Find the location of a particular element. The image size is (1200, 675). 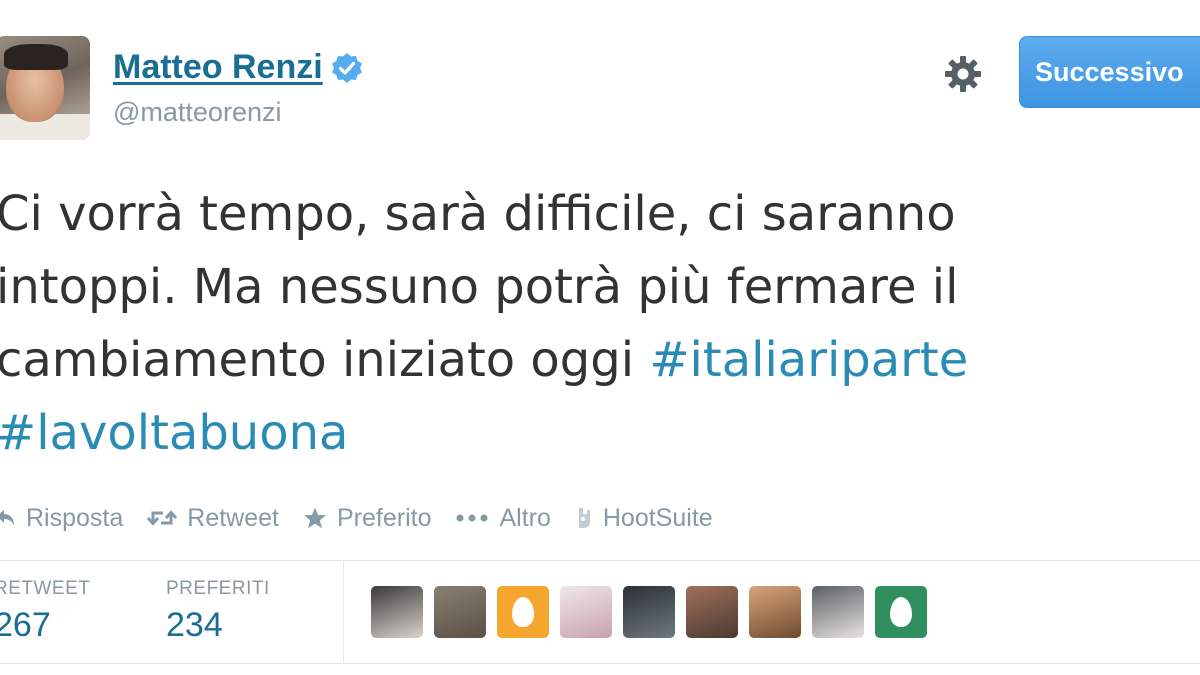

stat-divider is located at coordinates (343, 612).